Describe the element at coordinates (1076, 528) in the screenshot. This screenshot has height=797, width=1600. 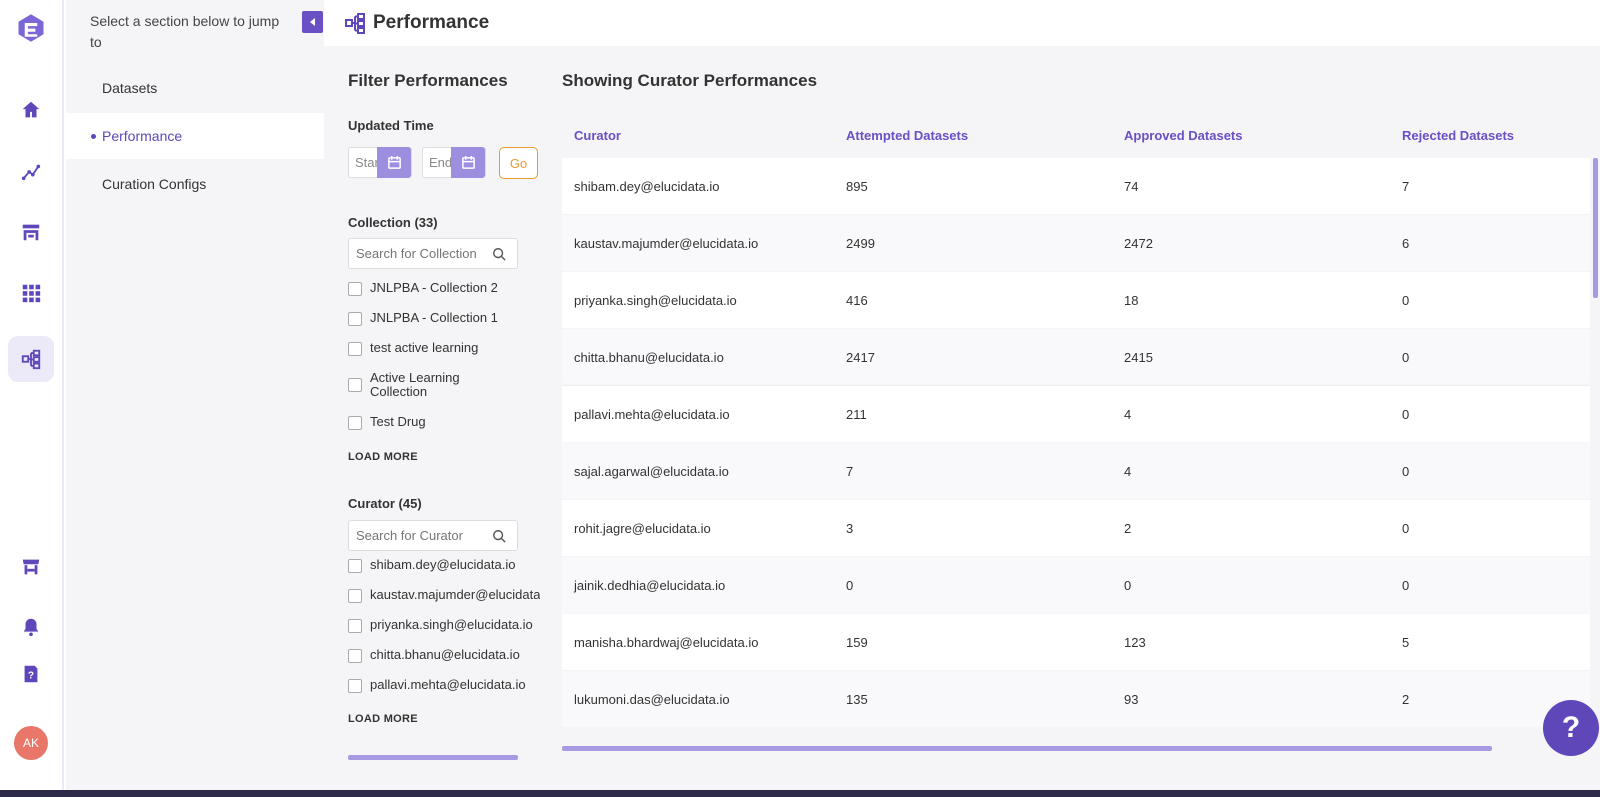
I see `table-row: rohit.jagre@elucidata.io 3 2 0` at that location.